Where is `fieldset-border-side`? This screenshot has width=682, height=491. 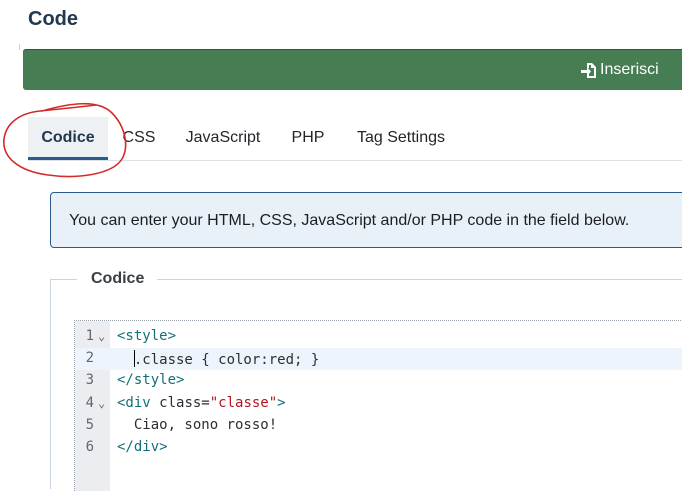 fieldset-border-side is located at coordinates (50, 384).